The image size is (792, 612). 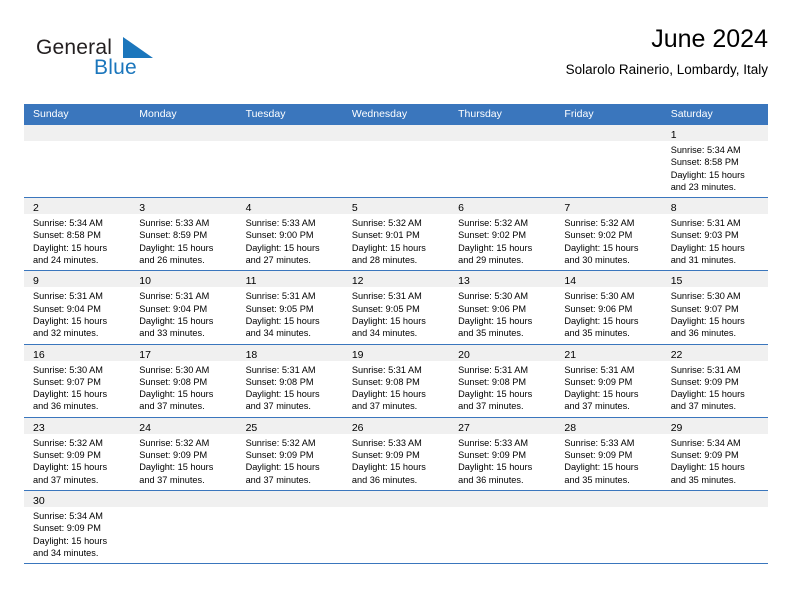 What do you see at coordinates (142, 208) in the screenshot?
I see `day-number: 3` at bounding box center [142, 208].